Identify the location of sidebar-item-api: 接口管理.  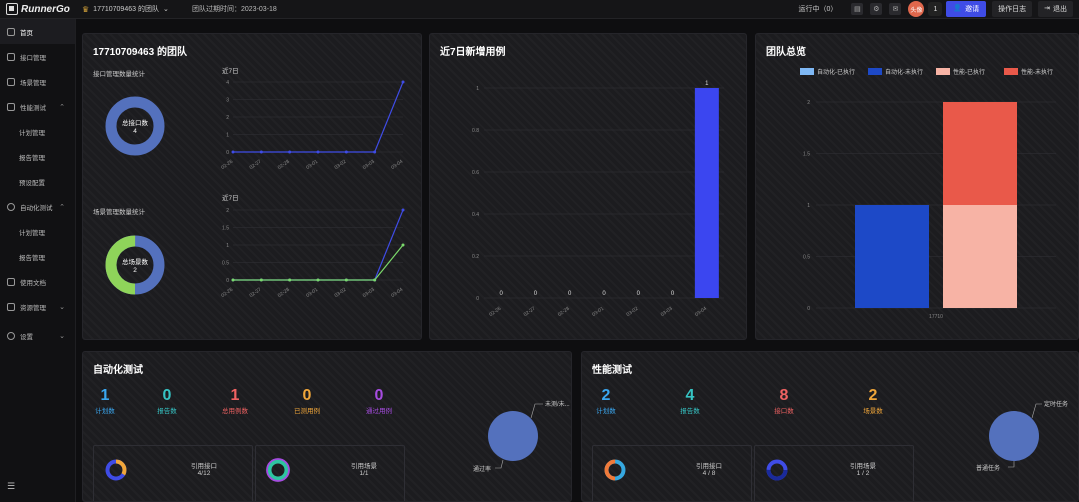
(37, 56).